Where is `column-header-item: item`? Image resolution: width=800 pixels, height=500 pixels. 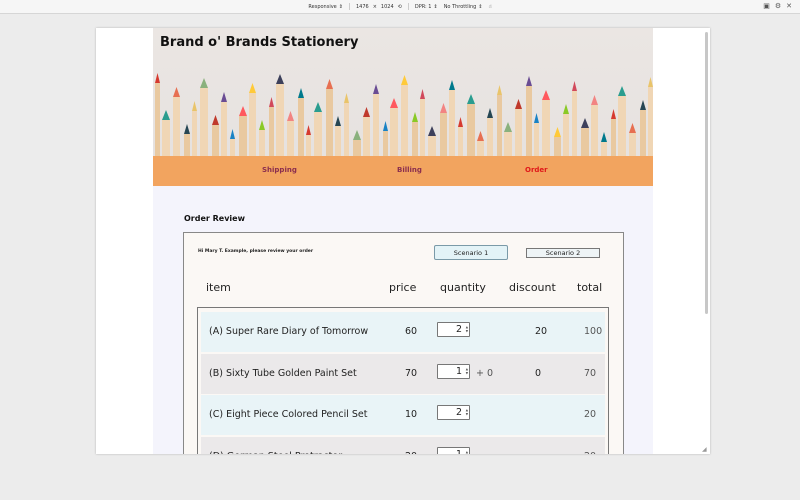
column-header-item: item is located at coordinates (218, 287).